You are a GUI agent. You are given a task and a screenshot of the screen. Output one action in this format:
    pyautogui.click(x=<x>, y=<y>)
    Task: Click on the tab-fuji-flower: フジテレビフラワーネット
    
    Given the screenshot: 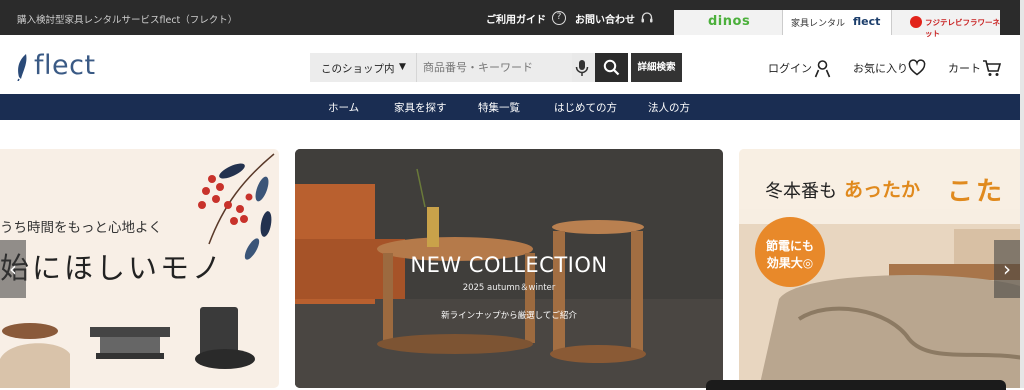 What is the action you would take?
    pyautogui.click(x=945, y=24)
    